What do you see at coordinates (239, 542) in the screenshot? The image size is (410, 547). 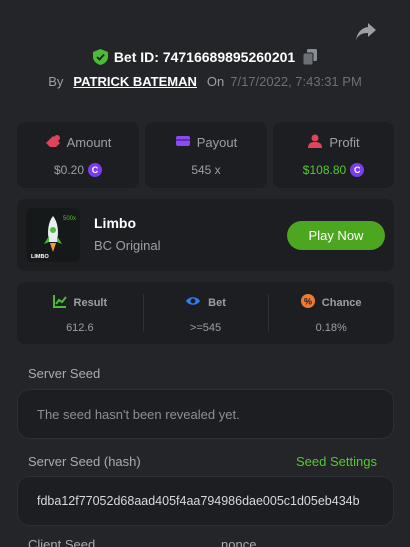 I see `nonce-label: nonce` at bounding box center [239, 542].